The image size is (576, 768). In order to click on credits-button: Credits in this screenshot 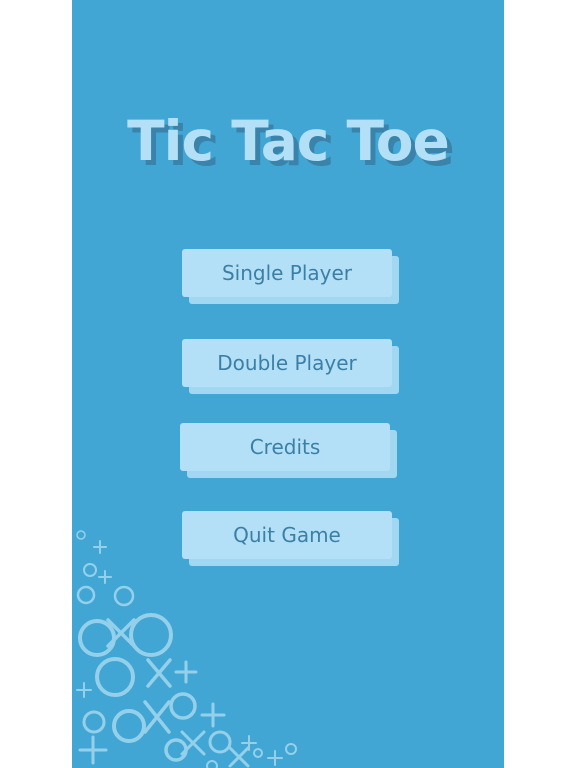, I will do `click(285, 447)`.